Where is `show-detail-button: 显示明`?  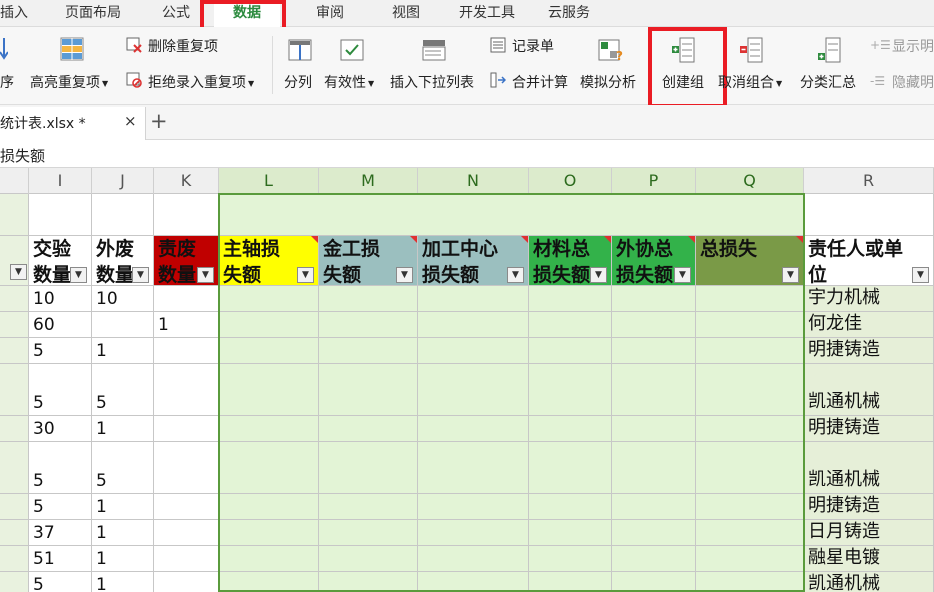 show-detail-button: 显示明 is located at coordinates (913, 46).